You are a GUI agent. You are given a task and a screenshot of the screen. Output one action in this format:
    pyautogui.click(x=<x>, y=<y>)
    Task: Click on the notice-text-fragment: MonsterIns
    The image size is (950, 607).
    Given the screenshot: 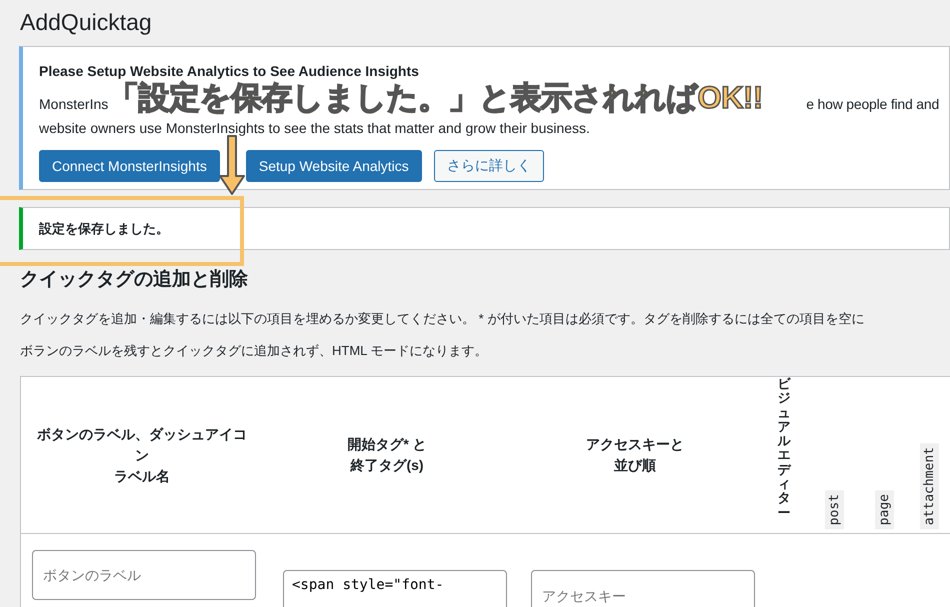 What is the action you would take?
    pyautogui.click(x=73, y=104)
    